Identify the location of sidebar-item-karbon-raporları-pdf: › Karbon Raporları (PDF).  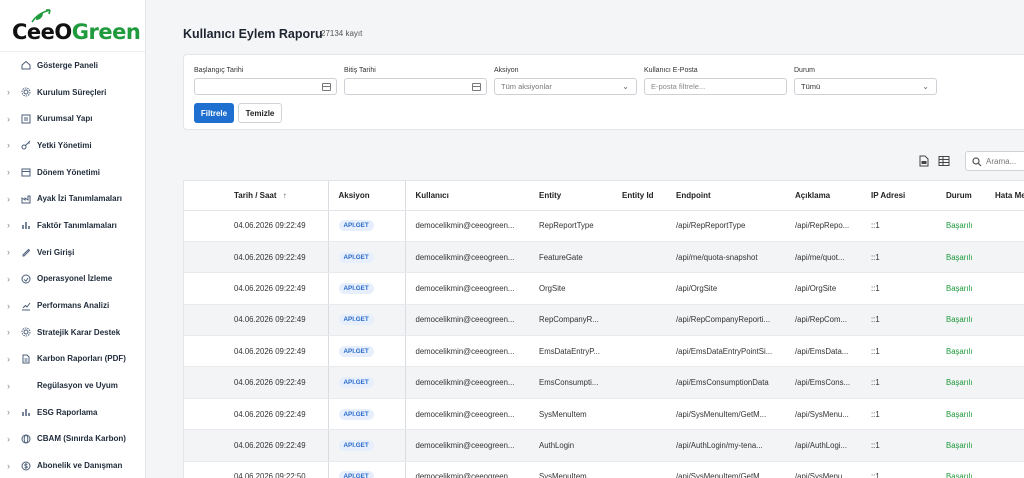
(72, 359).